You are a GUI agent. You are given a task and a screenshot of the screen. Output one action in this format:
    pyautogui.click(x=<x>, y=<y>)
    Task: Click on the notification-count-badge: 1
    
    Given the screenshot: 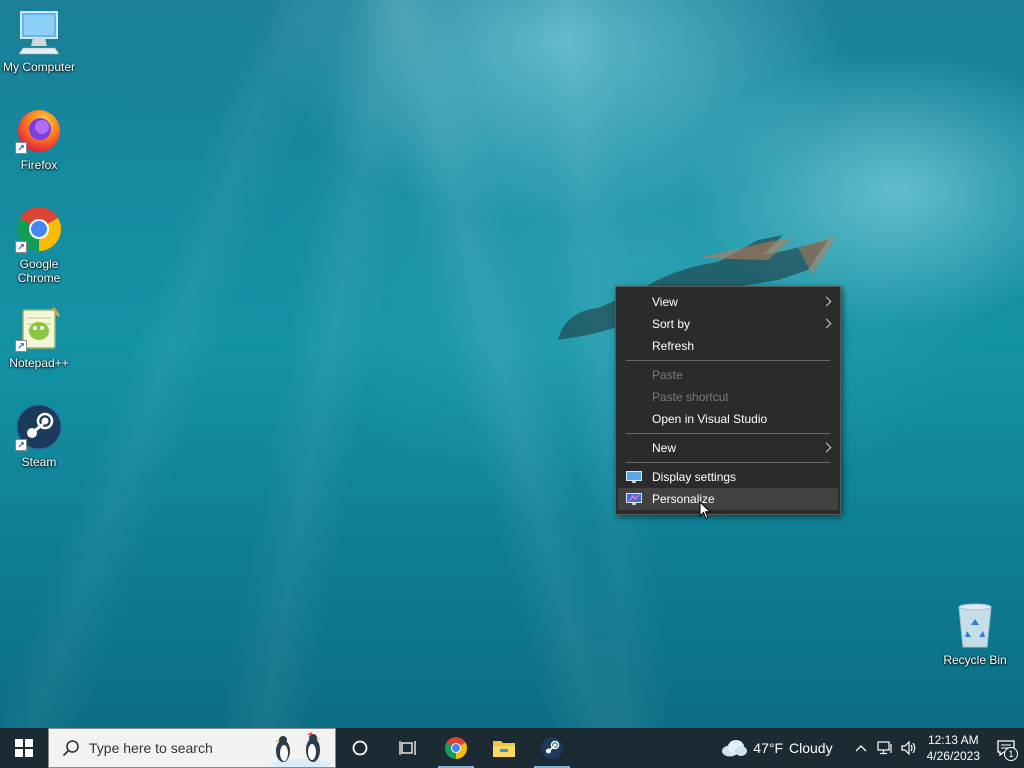 What is the action you would take?
    pyautogui.click(x=1011, y=754)
    